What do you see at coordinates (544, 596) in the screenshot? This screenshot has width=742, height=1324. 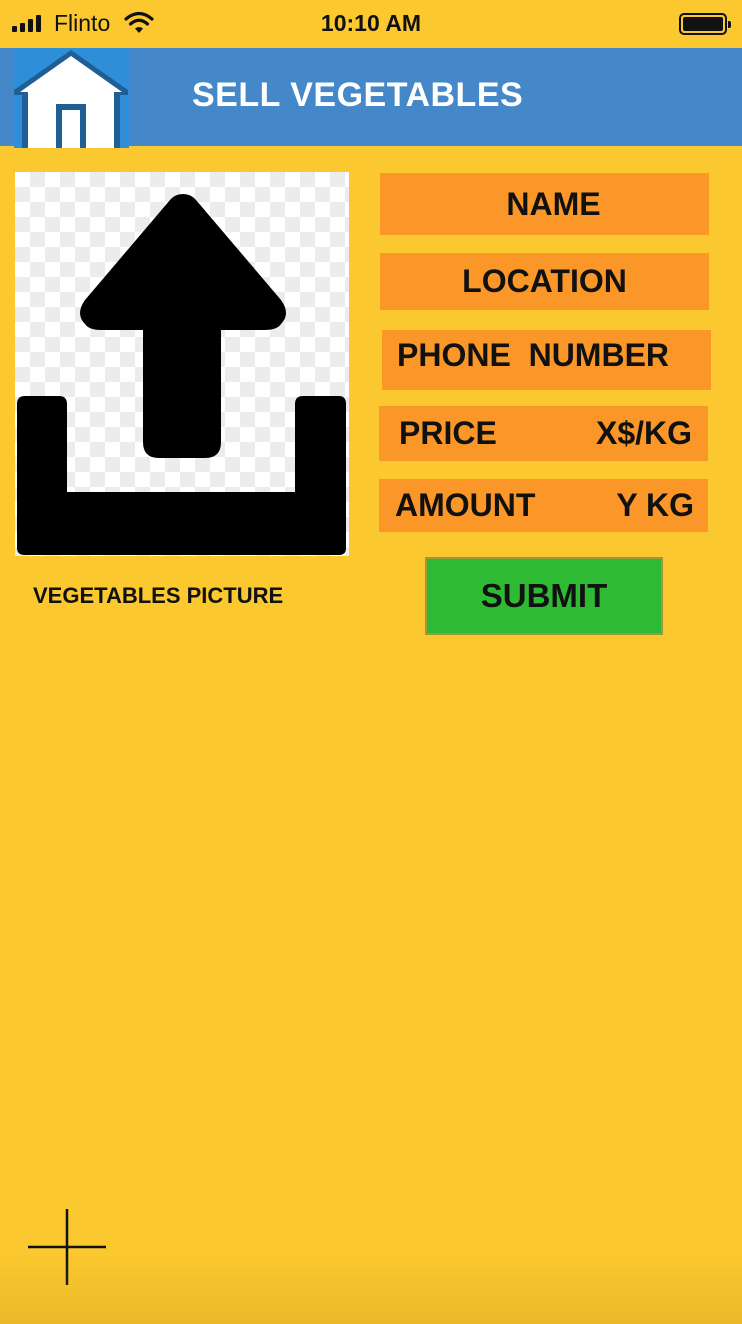 I see `submit-button: SUBMIT` at bounding box center [544, 596].